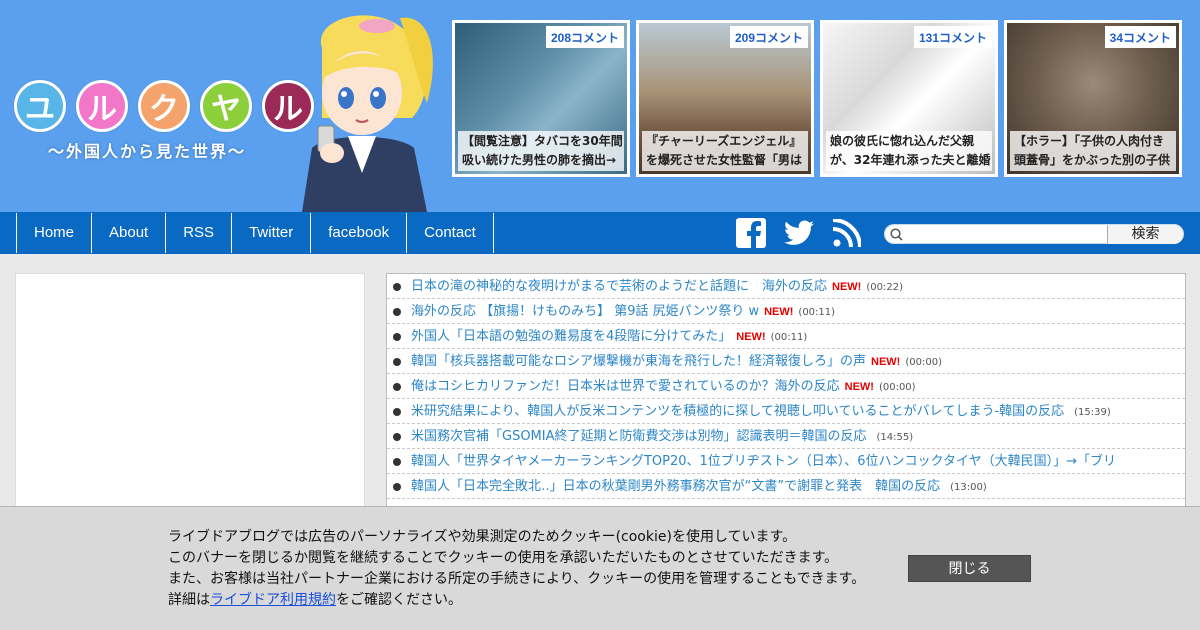 The height and width of the screenshot is (630, 1200). I want to click on thumb-caption-line: 頭蓋骨」をかぶった別の子供, so click(1092, 160).